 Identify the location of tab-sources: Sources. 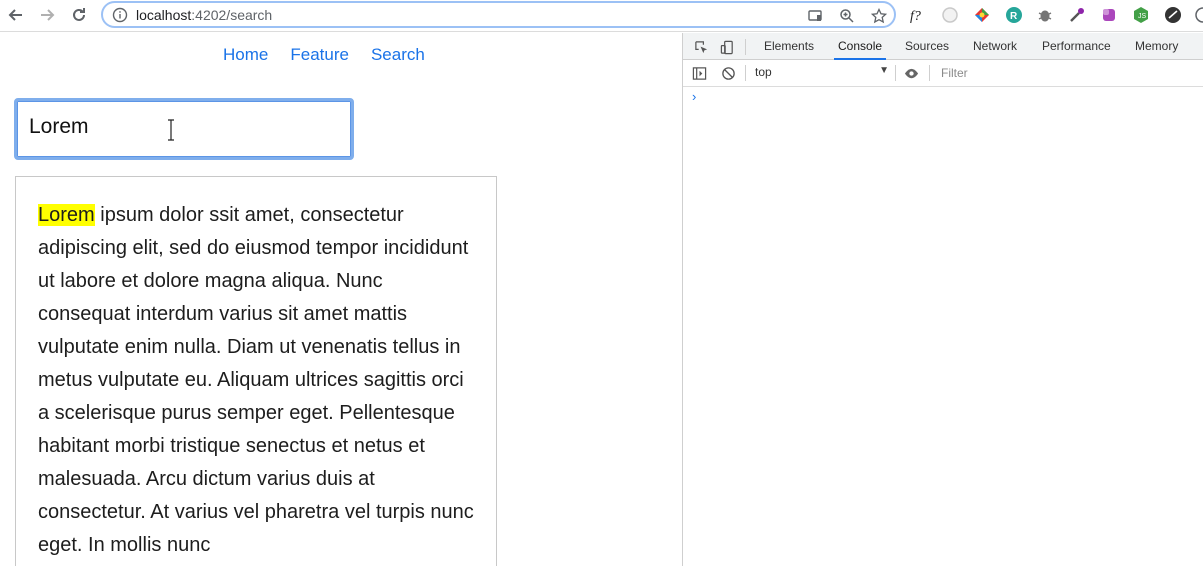
(927, 46).